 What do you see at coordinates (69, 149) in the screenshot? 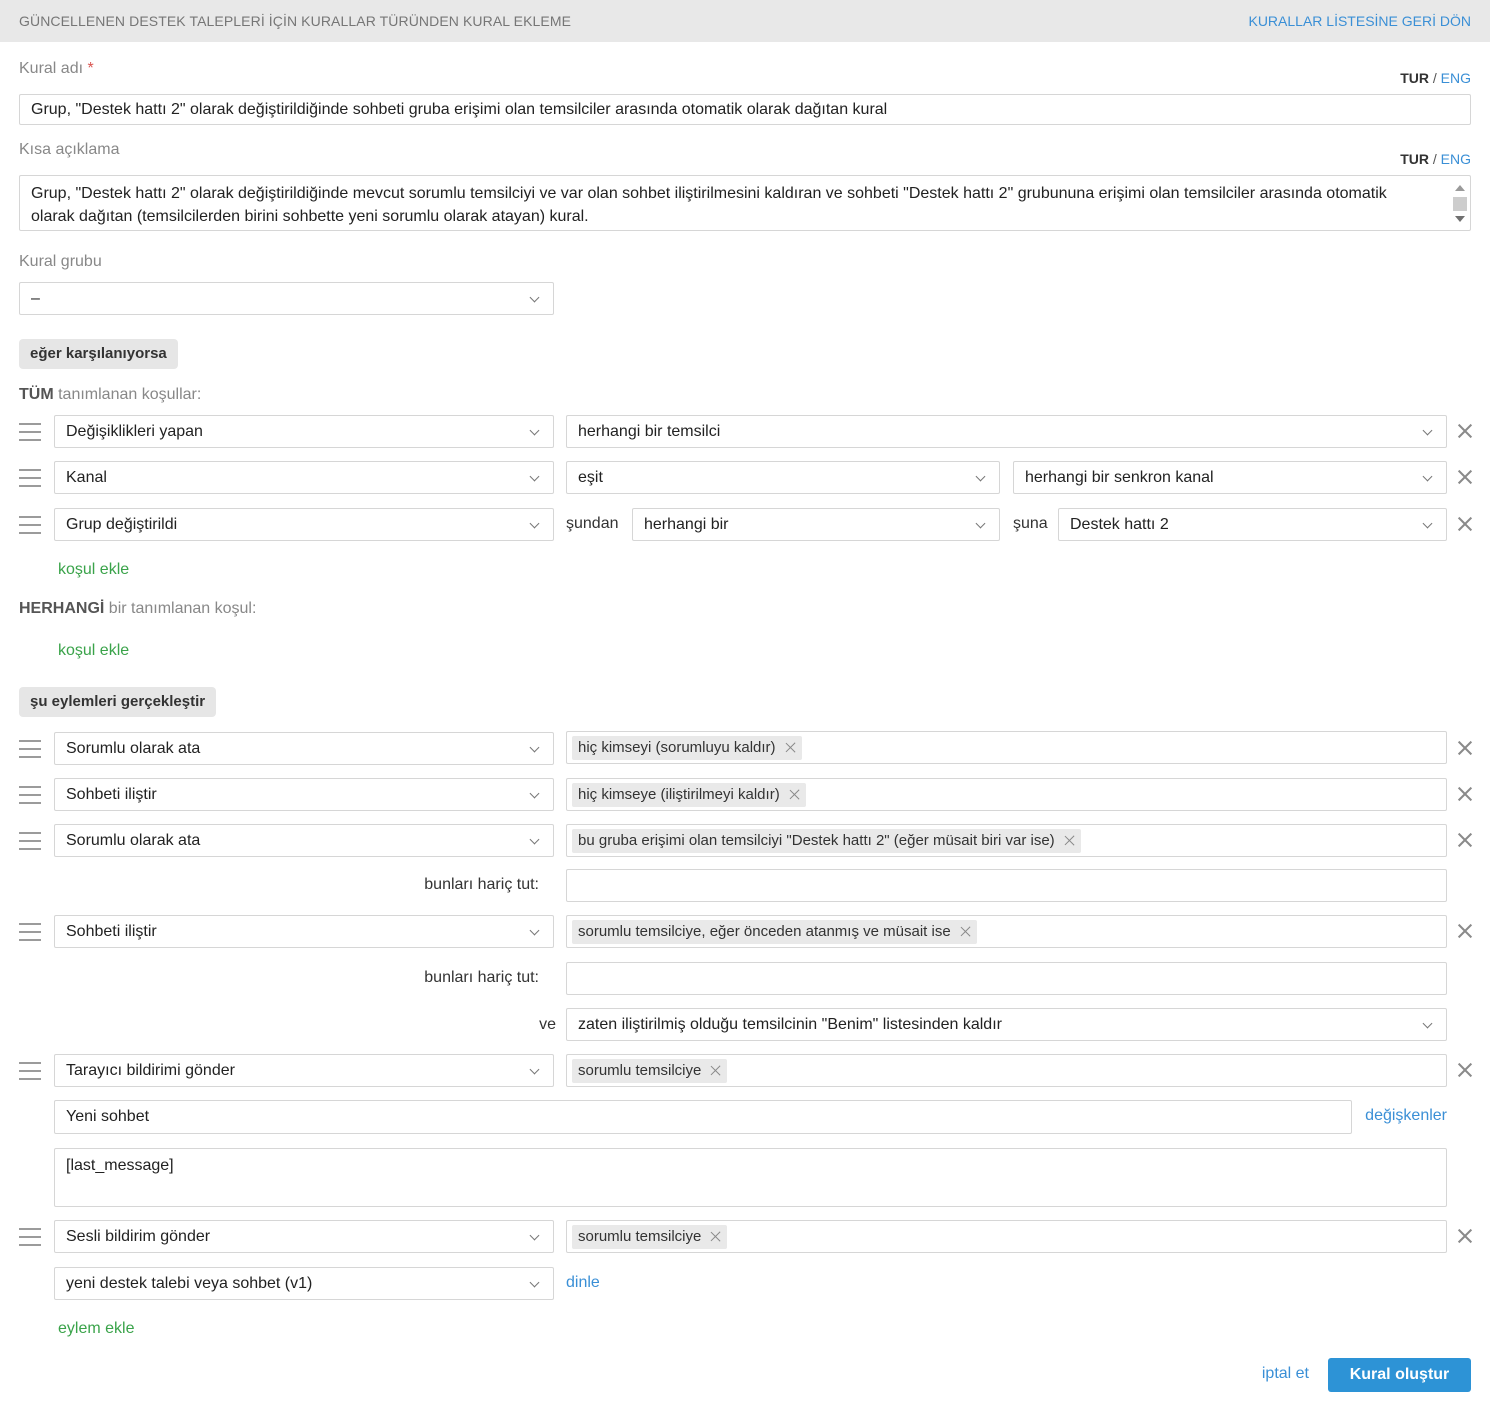
I see `short-description-label: Kısa açıklama` at bounding box center [69, 149].